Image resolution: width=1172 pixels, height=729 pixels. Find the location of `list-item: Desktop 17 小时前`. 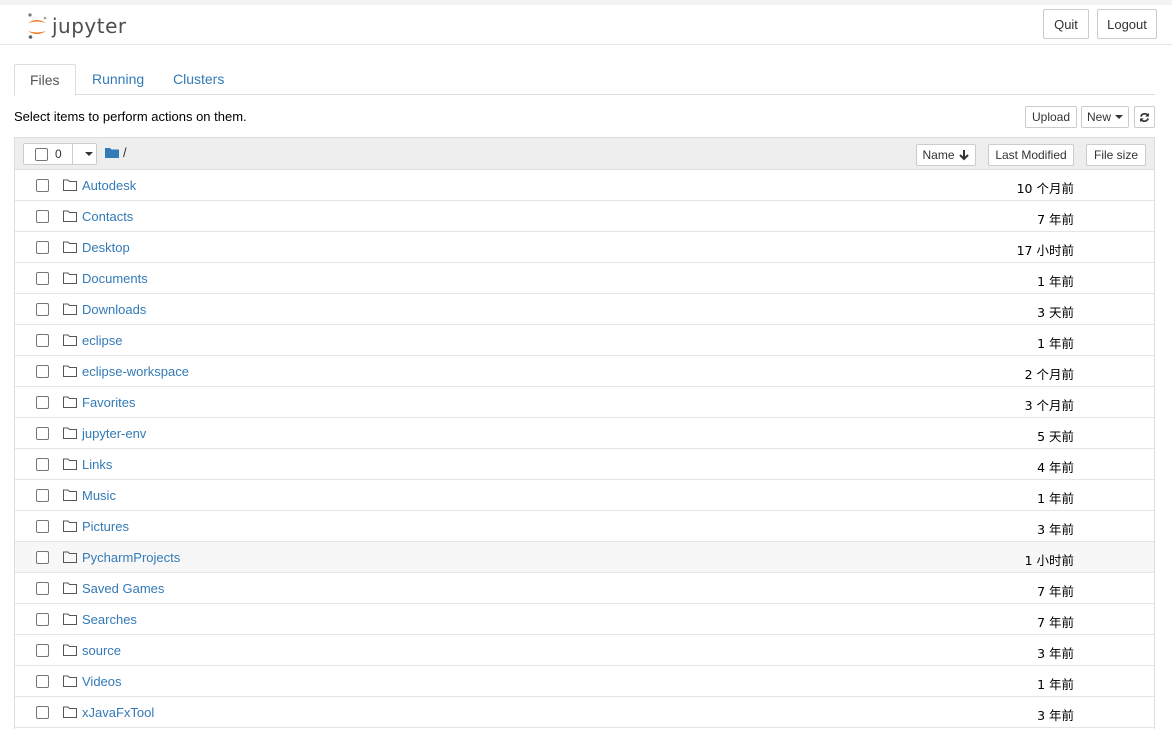

list-item: Desktop 17 小时前 is located at coordinates (584, 247).